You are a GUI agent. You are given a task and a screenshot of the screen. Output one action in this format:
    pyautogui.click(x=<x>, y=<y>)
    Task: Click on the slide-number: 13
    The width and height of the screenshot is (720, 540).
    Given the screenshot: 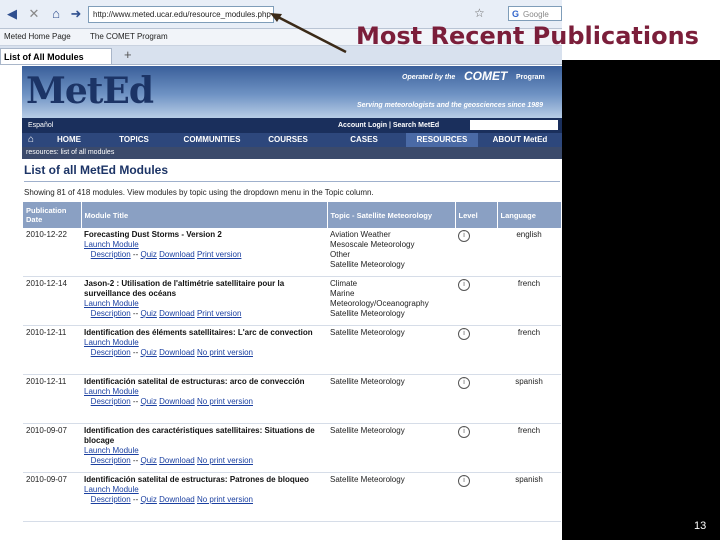 What is the action you would take?
    pyautogui.click(x=700, y=526)
    